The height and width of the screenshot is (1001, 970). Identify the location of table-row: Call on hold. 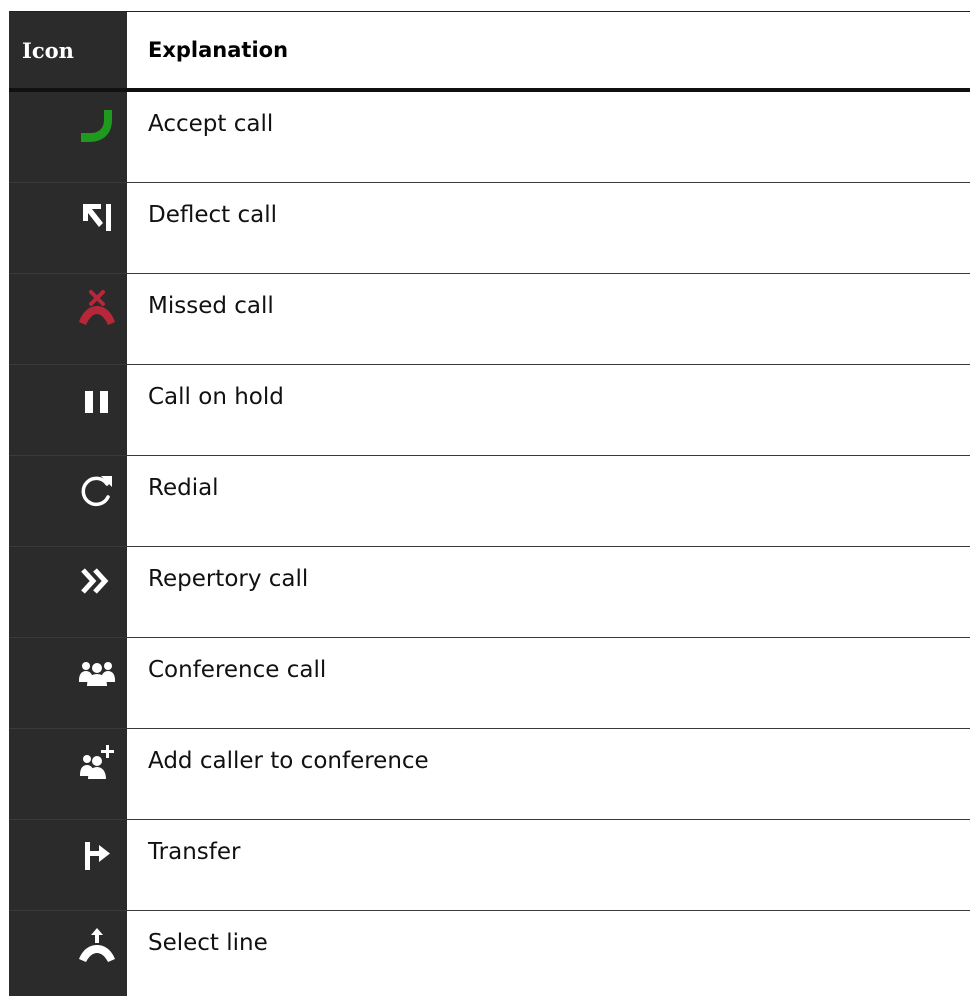
(489, 410).